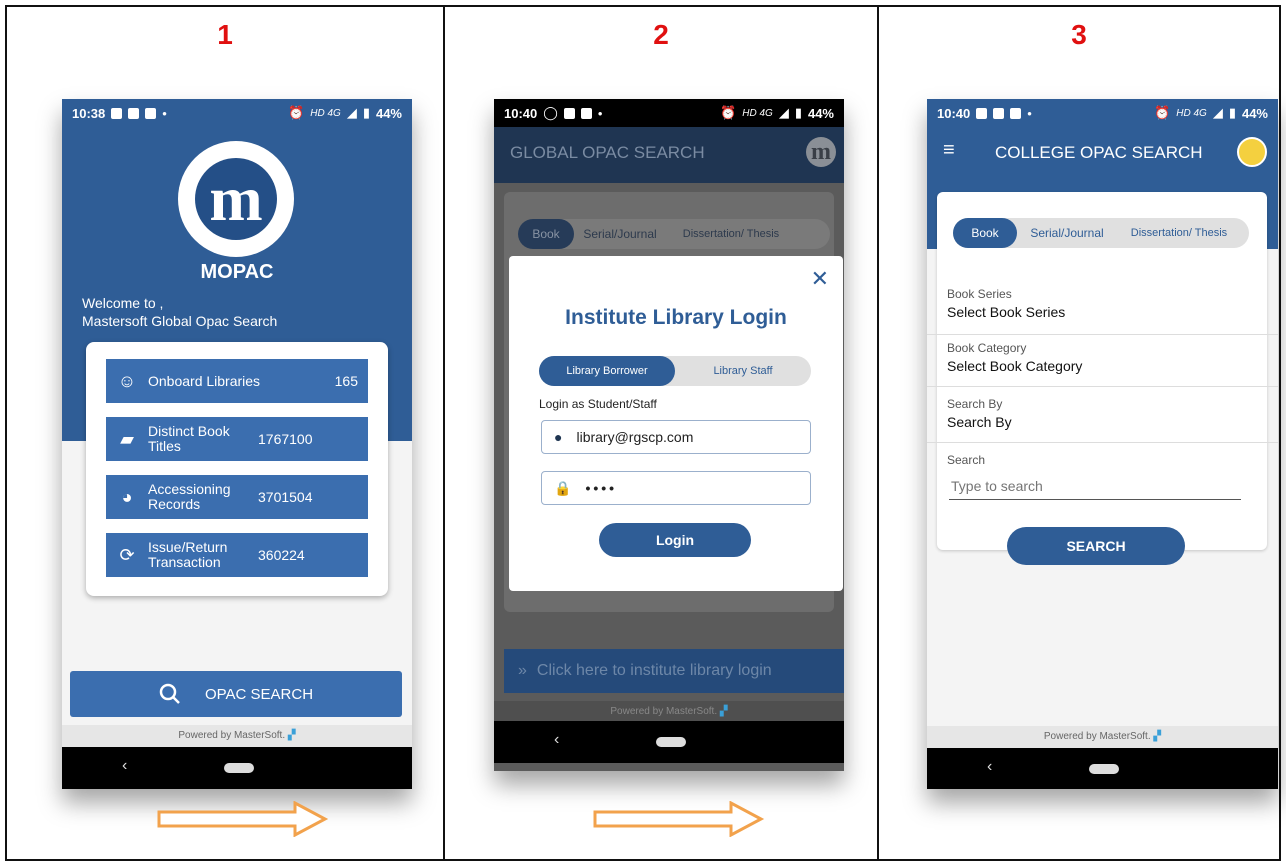 This screenshot has width=1286, height=865. I want to click on institute-login-label: Click here to institute library login, so click(654, 670).